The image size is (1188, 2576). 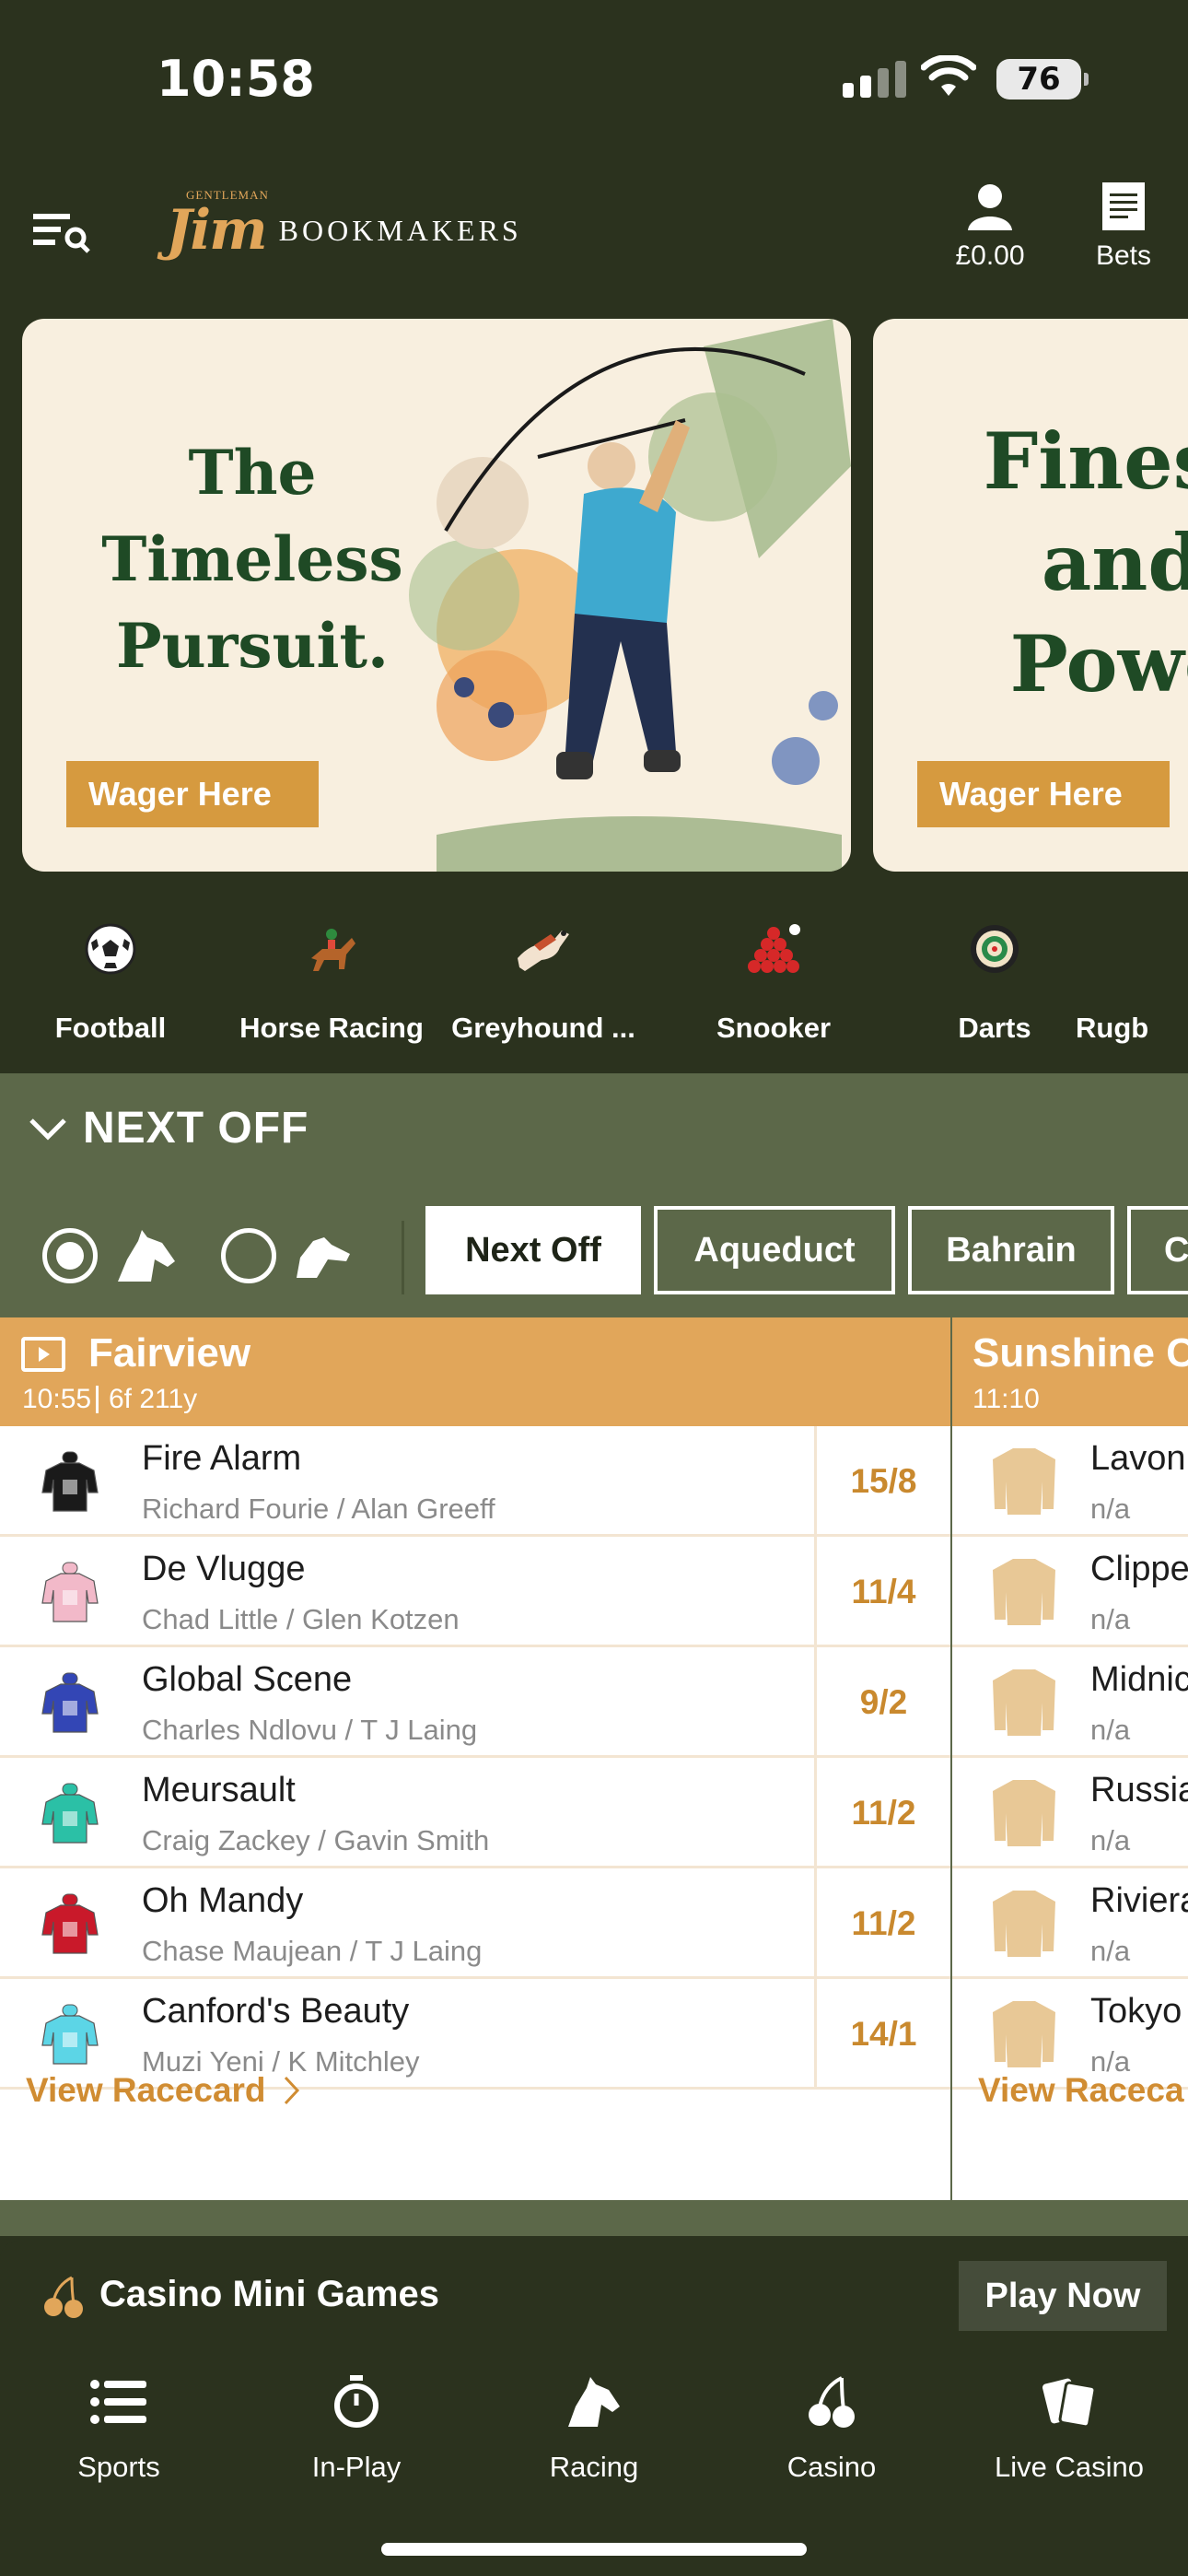 What do you see at coordinates (773, 982) in the screenshot?
I see `sport-snooker: Snooker` at bounding box center [773, 982].